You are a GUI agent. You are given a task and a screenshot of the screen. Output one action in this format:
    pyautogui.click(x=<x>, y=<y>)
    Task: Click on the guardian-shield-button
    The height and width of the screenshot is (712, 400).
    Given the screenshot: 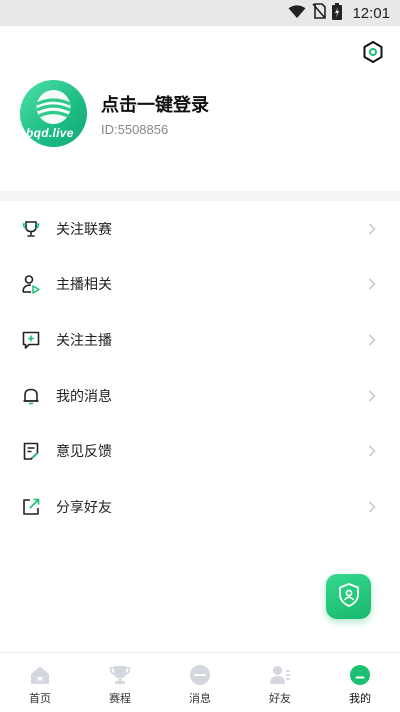 What is the action you would take?
    pyautogui.click(x=348, y=596)
    